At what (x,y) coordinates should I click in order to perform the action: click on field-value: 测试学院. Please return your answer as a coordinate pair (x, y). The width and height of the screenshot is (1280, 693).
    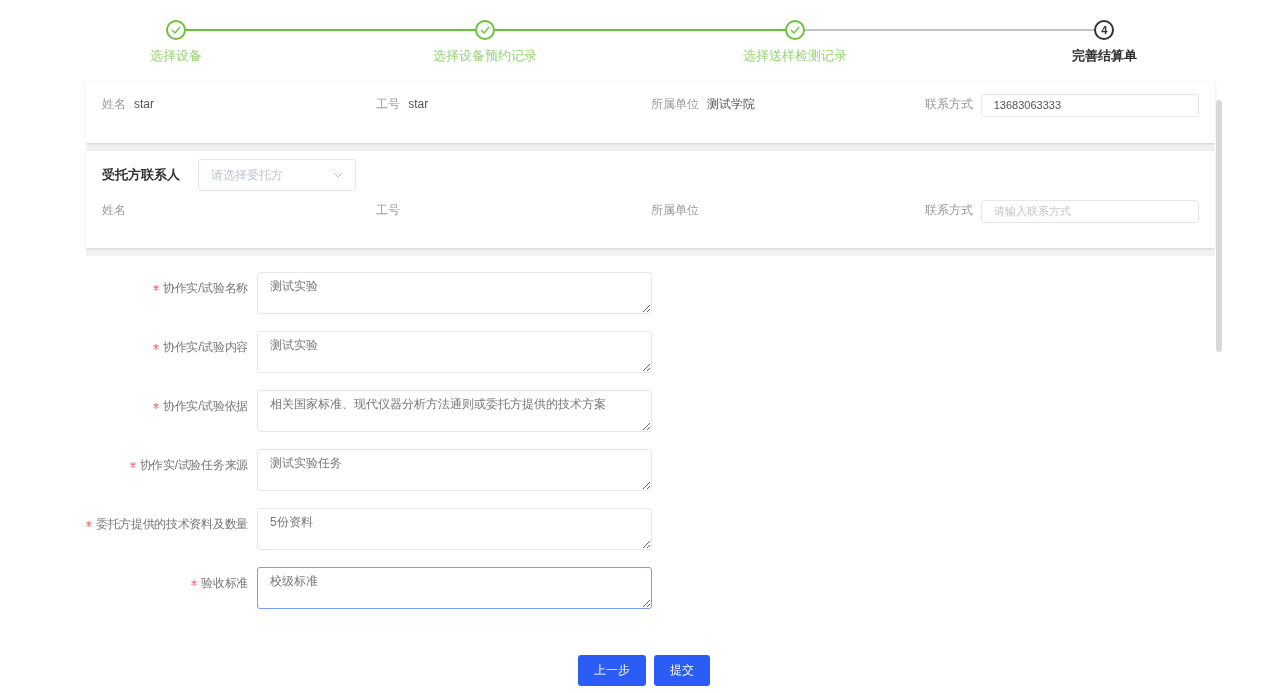
    Looking at the image, I should click on (730, 104).